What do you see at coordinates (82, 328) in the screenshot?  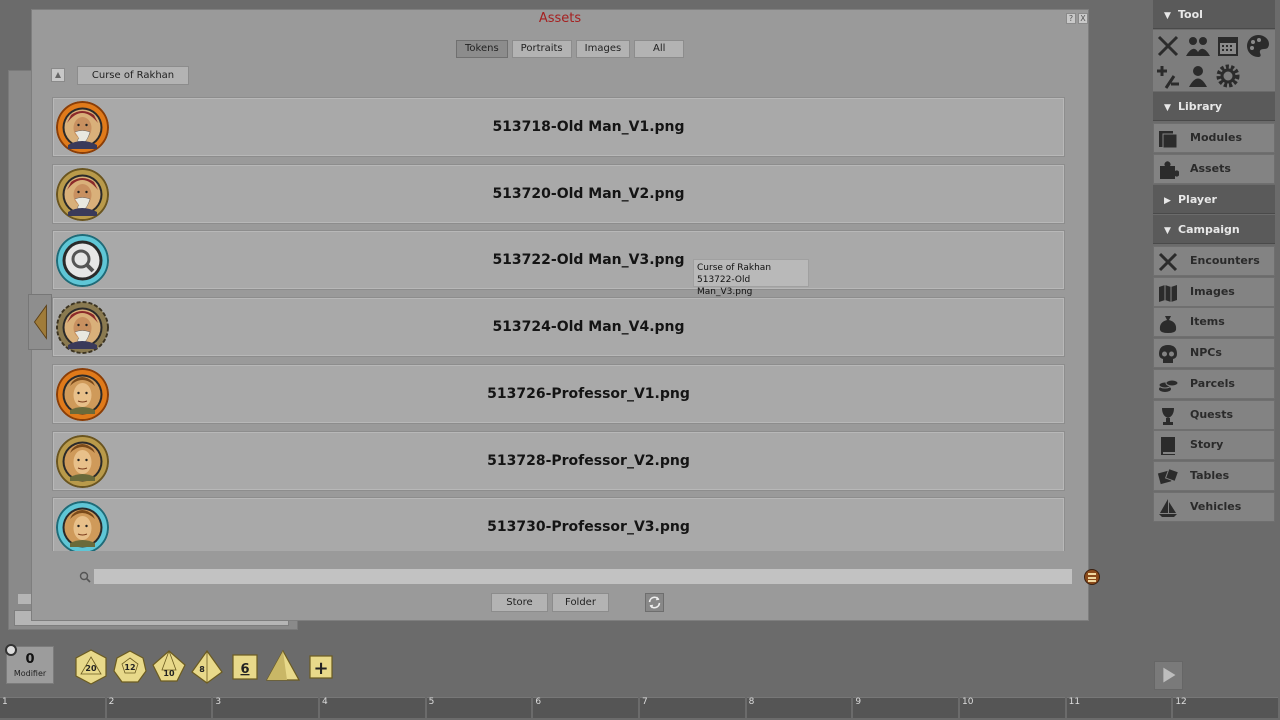 I see `old-man-token` at bounding box center [82, 328].